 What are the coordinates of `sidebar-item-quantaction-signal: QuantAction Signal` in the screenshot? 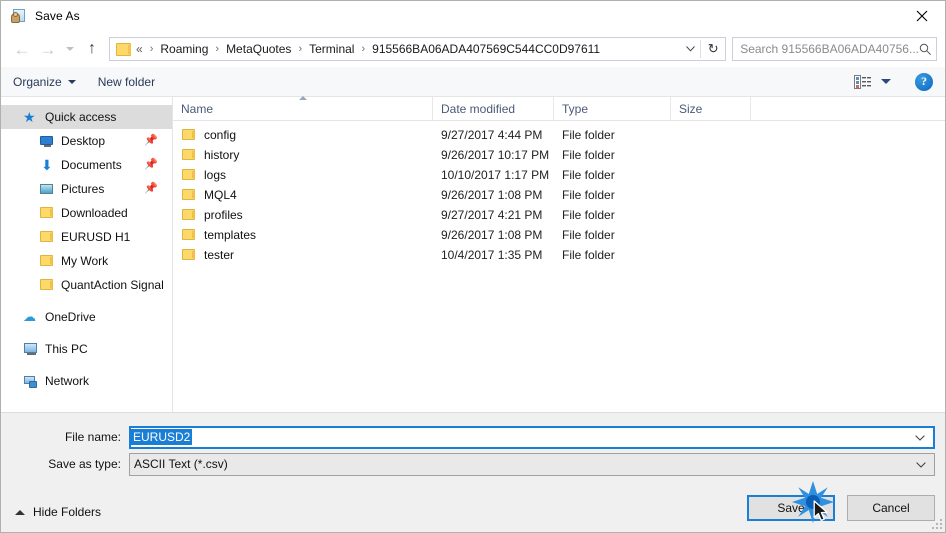 It's located at (86, 285).